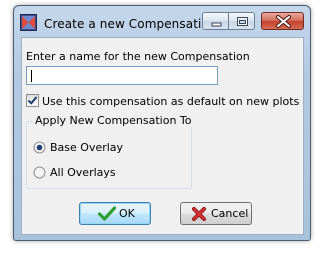  I want to click on ok-button: OK, so click(115, 213).